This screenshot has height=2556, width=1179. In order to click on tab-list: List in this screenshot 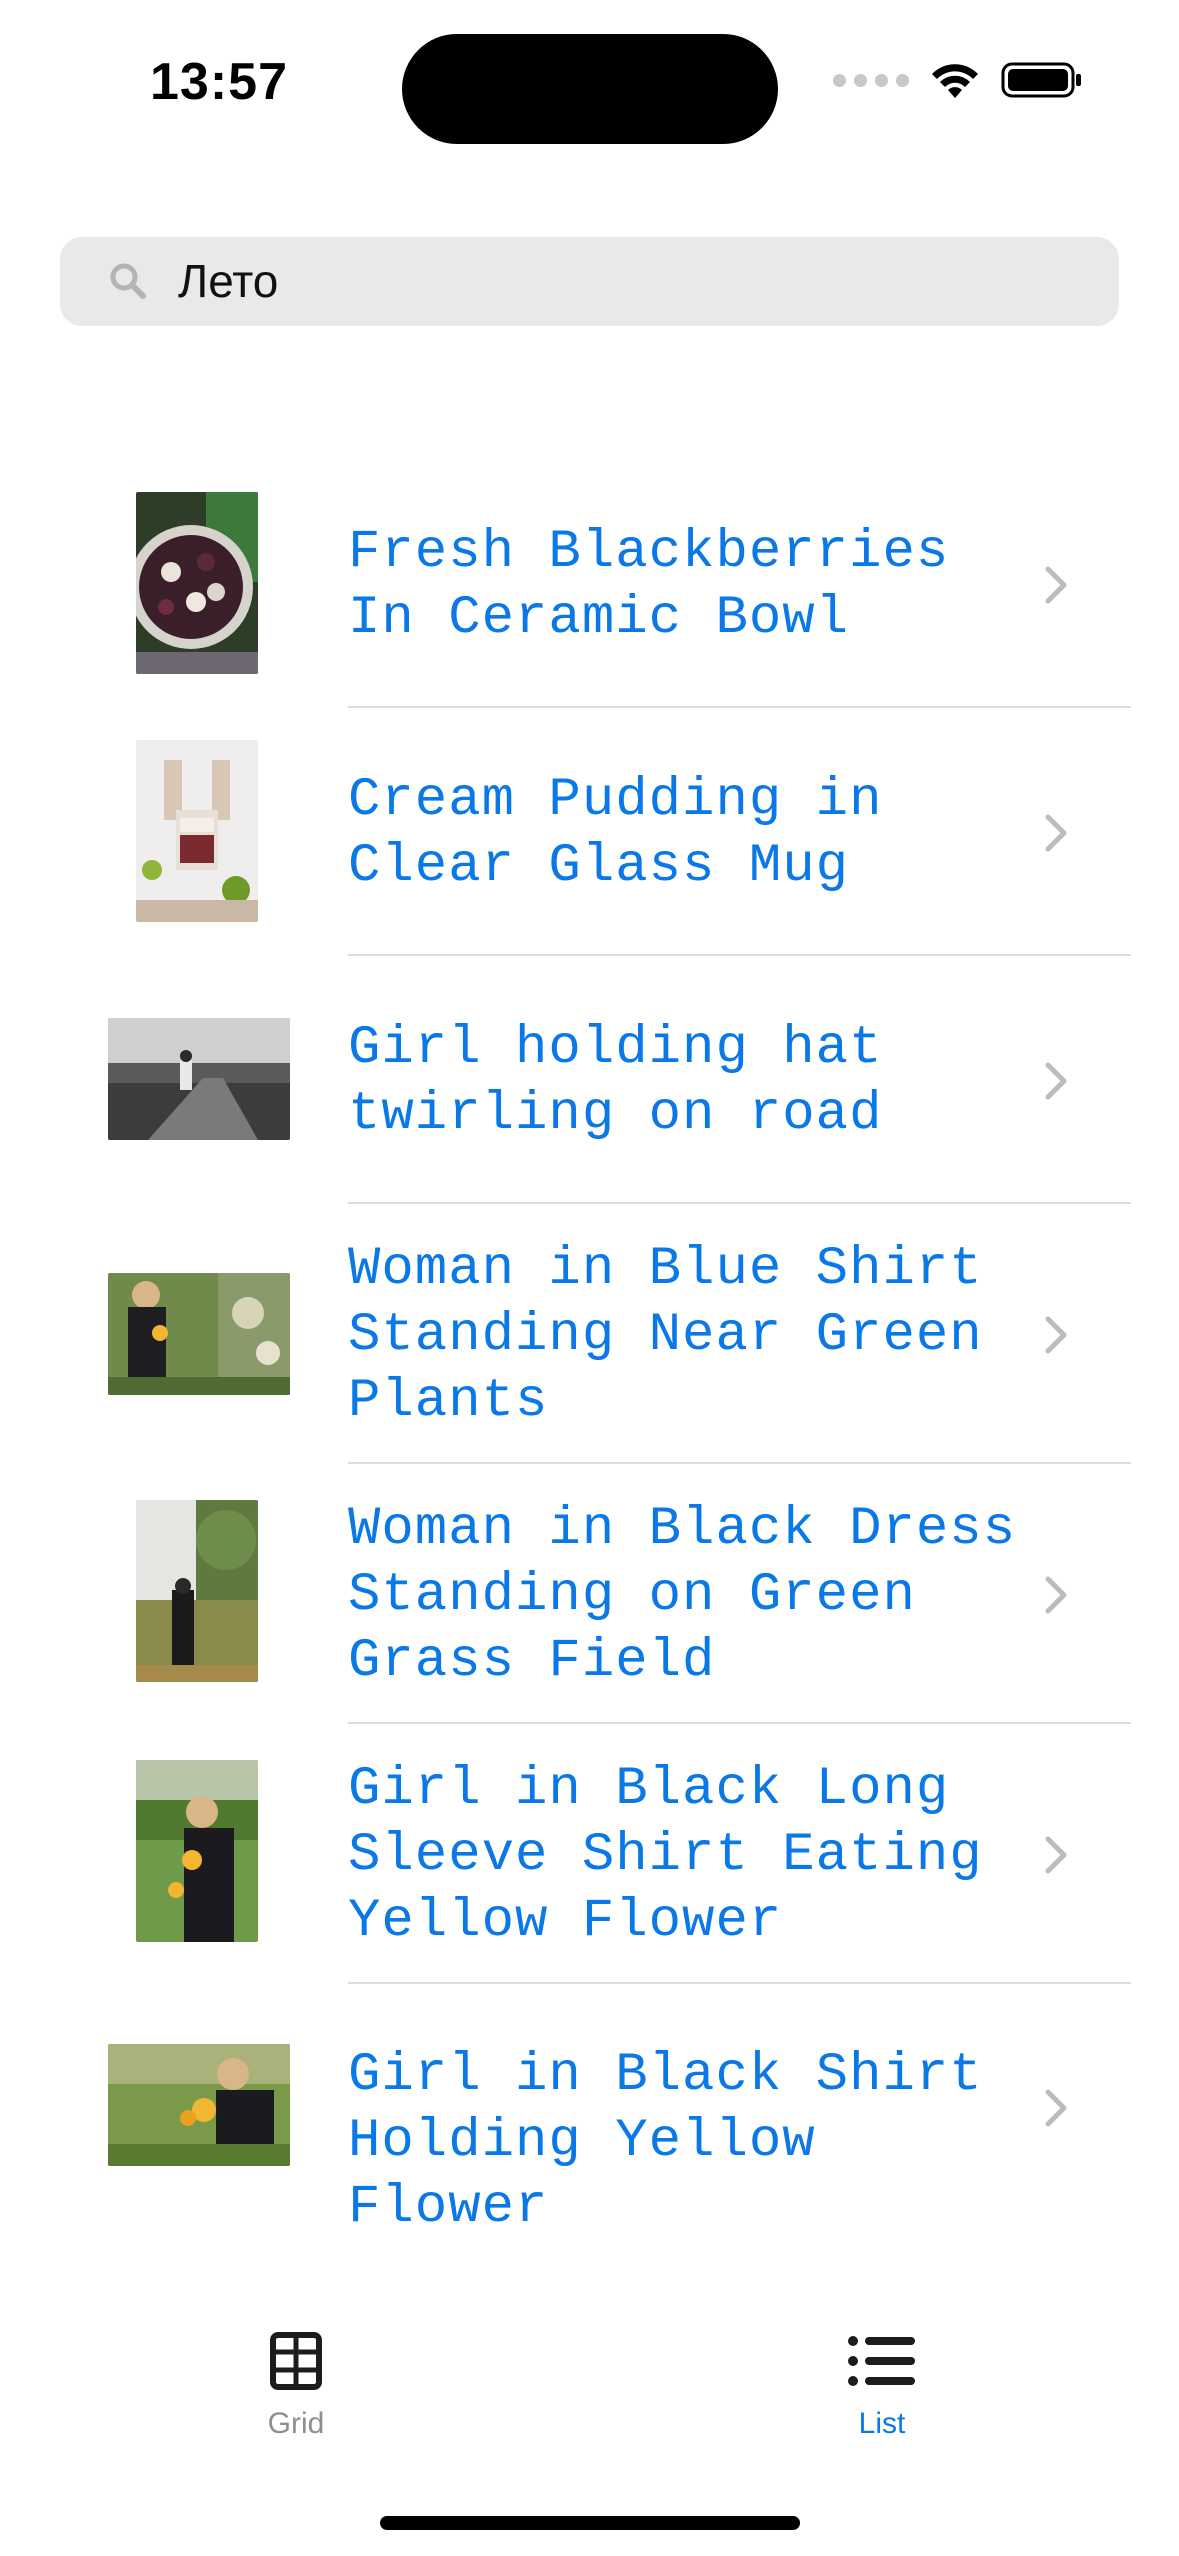, I will do `click(882, 2385)`.